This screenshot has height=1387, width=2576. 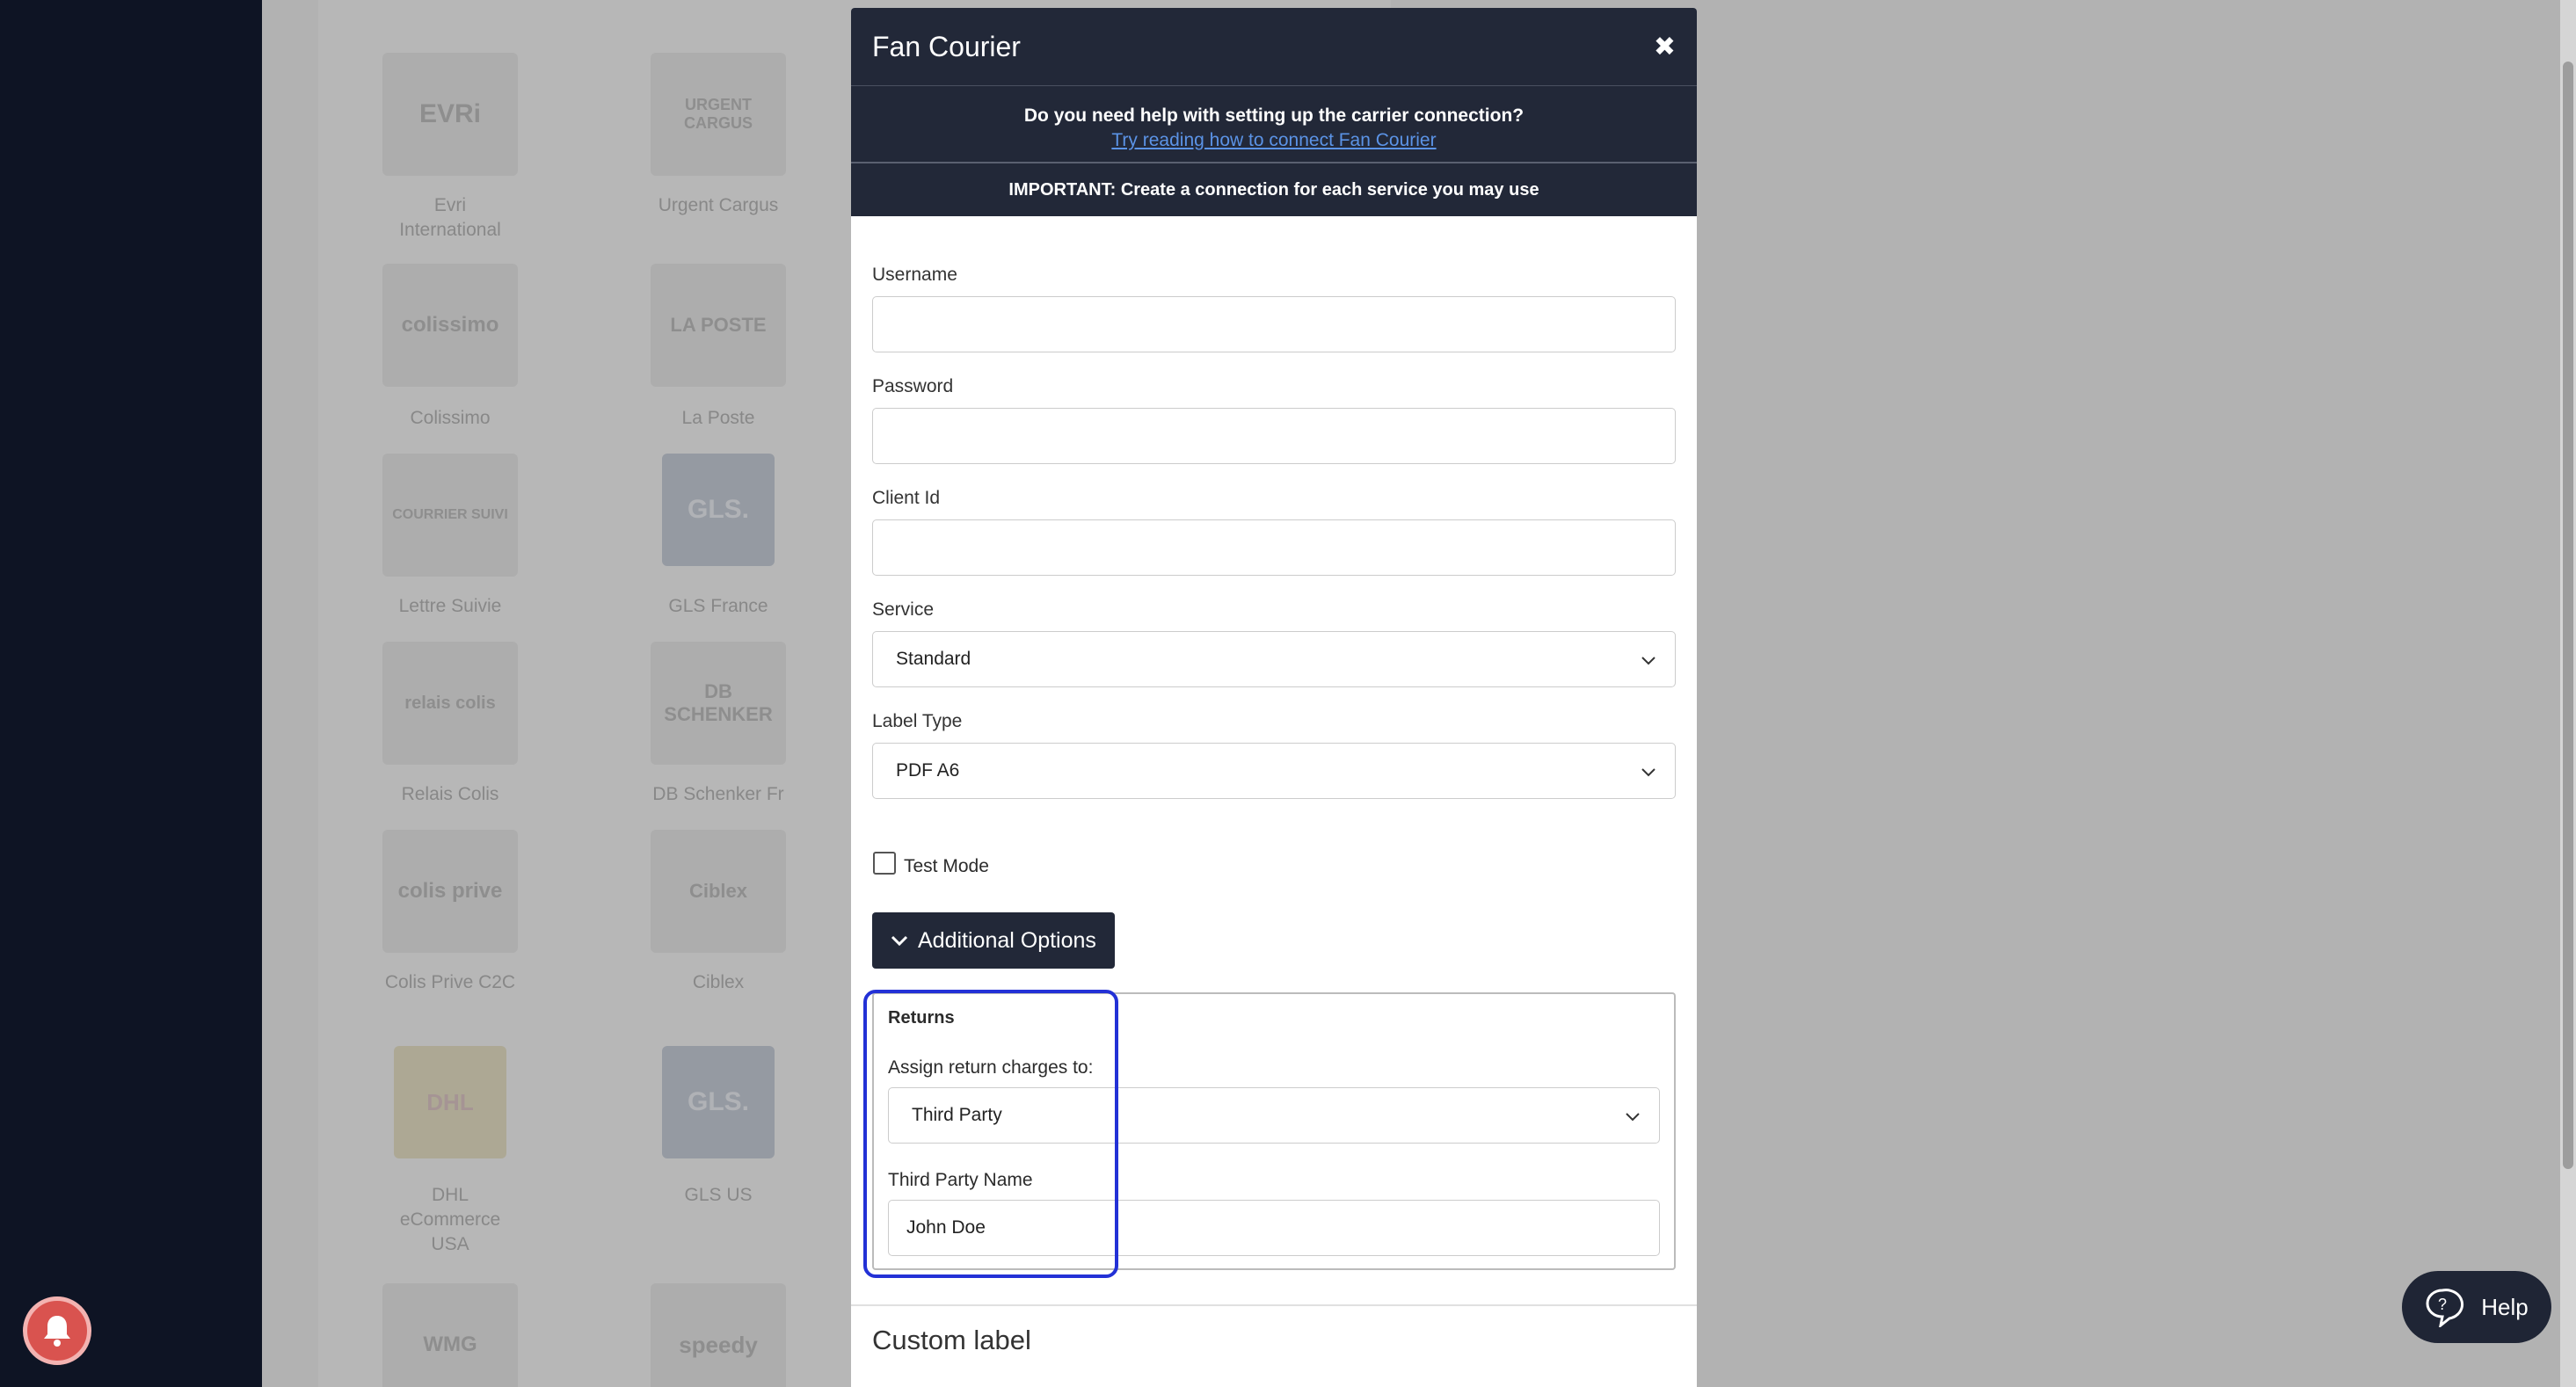 I want to click on help-widget-button: ? Help, so click(x=2476, y=1307).